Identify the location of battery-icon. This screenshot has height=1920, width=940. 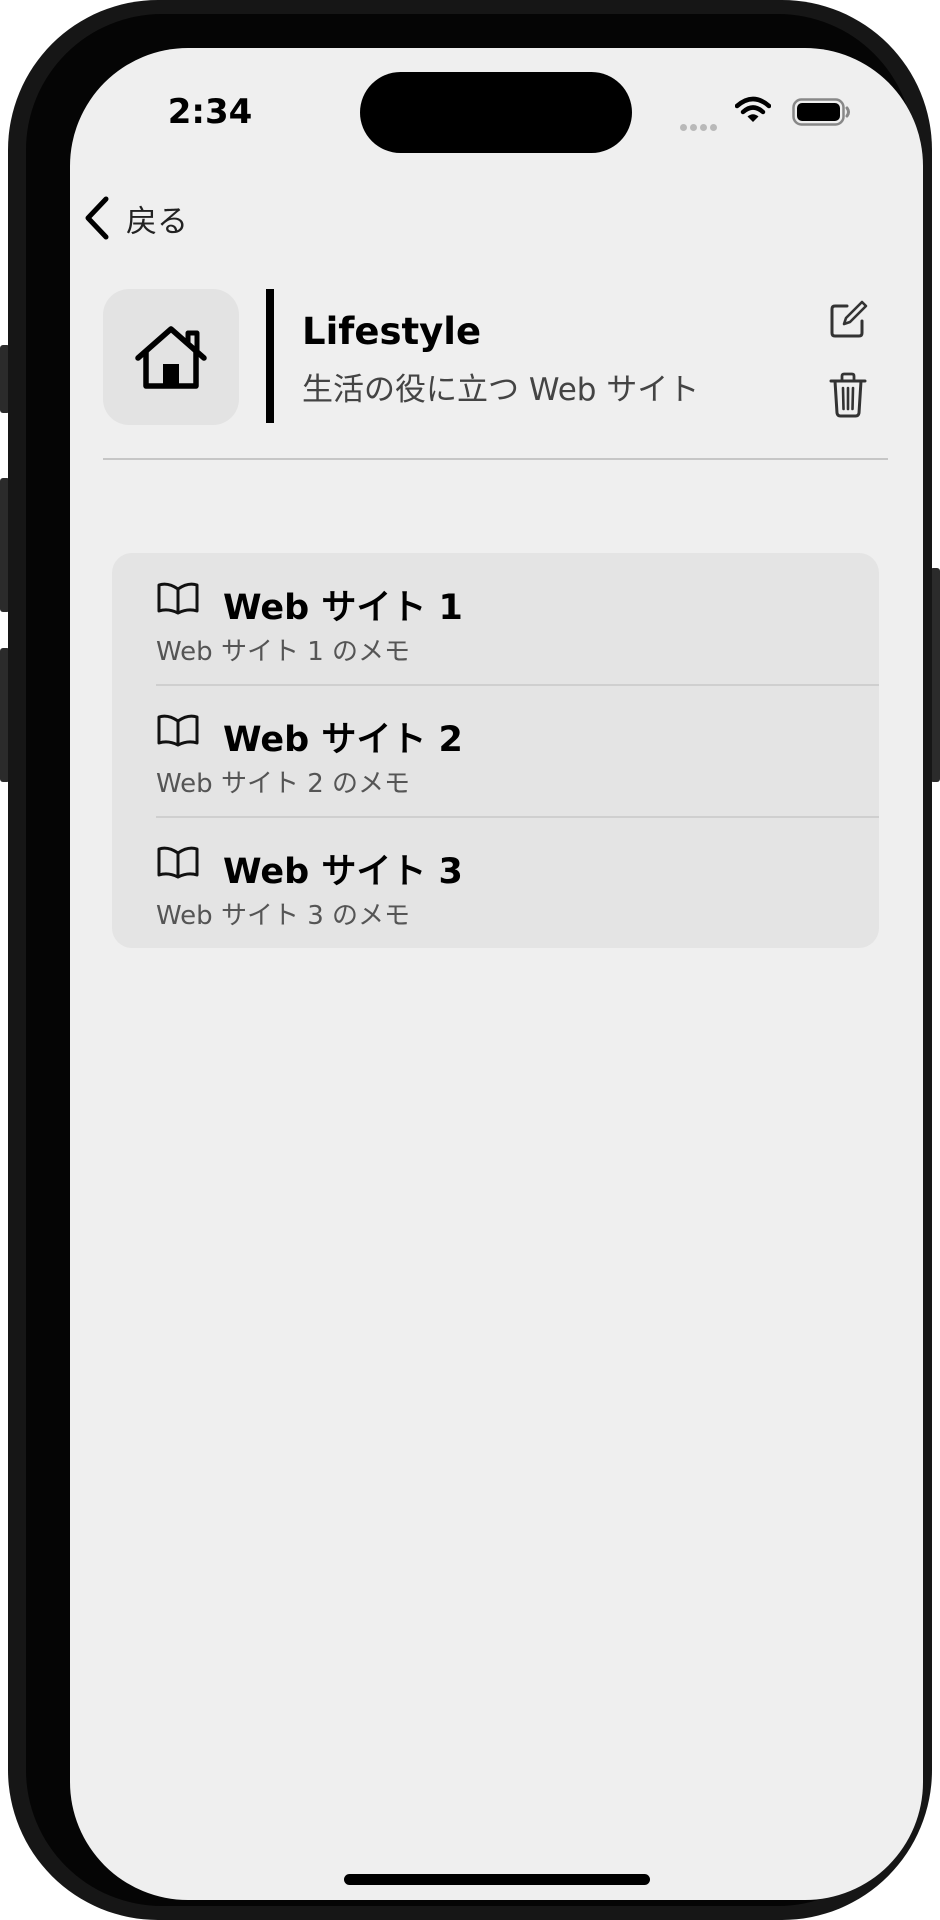
(822, 114).